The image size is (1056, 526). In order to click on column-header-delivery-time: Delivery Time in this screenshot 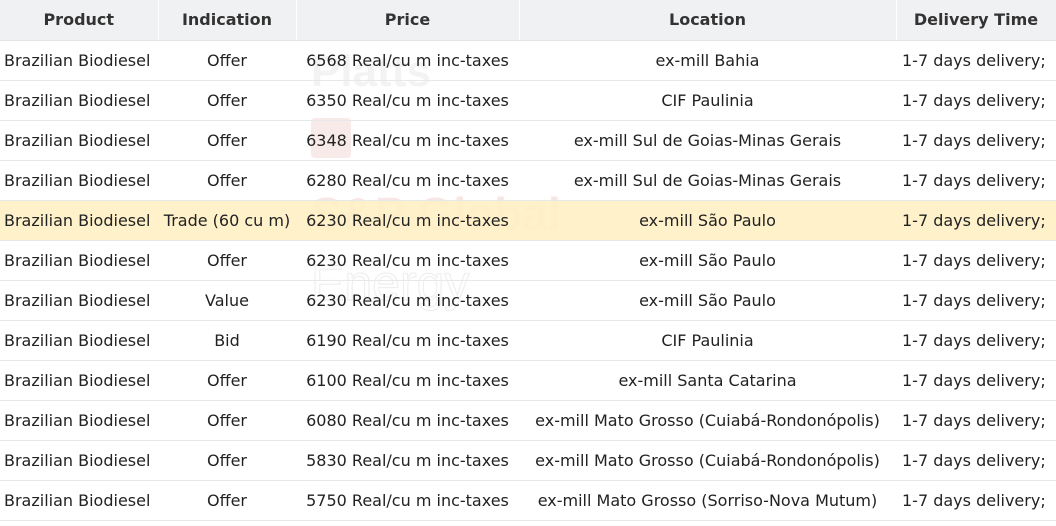, I will do `click(976, 20)`.